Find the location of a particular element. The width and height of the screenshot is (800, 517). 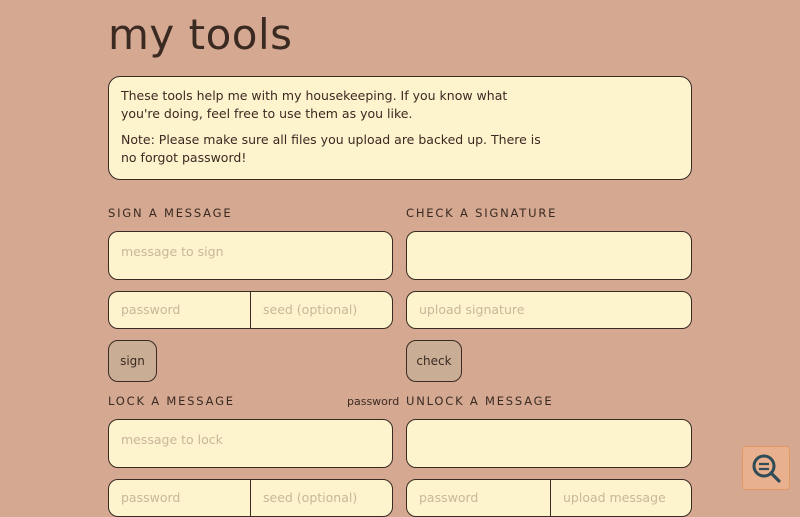

lock-password-link: password is located at coordinates (373, 401).